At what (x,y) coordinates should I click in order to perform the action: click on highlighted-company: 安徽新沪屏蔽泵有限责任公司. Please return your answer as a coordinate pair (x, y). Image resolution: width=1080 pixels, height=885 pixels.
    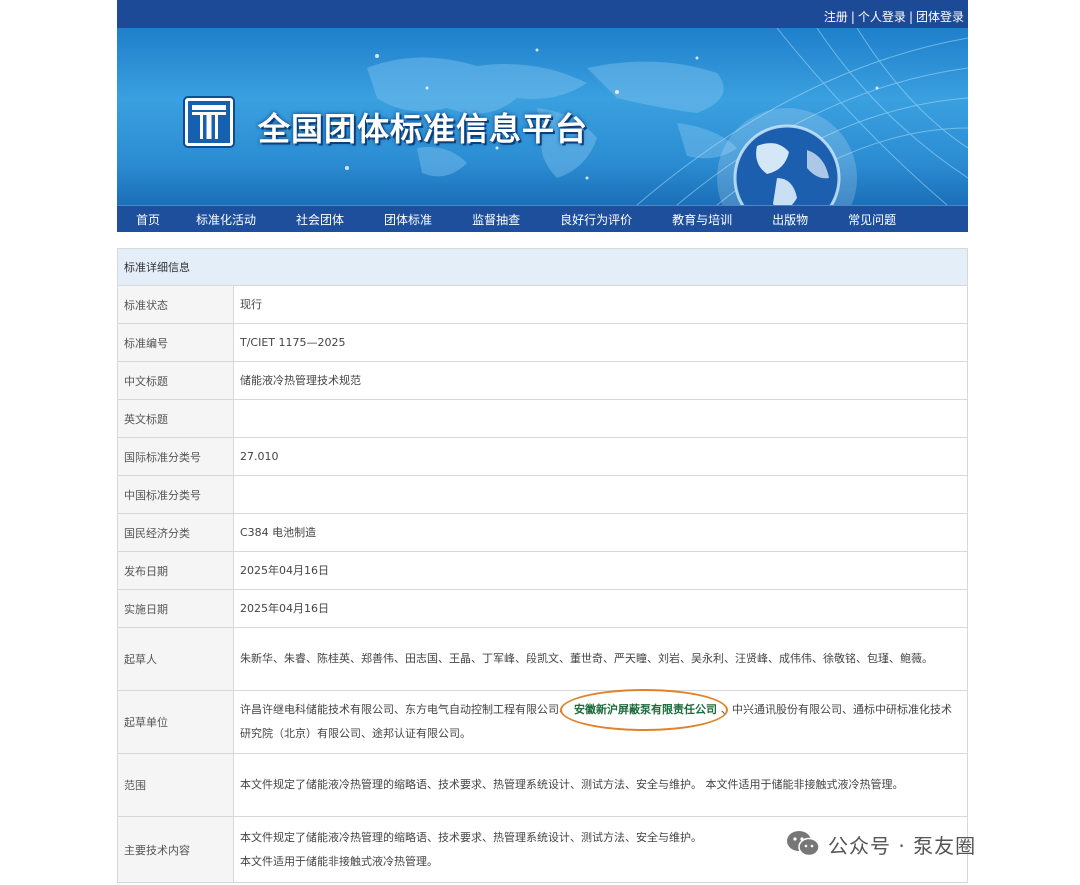
    Looking at the image, I should click on (644, 710).